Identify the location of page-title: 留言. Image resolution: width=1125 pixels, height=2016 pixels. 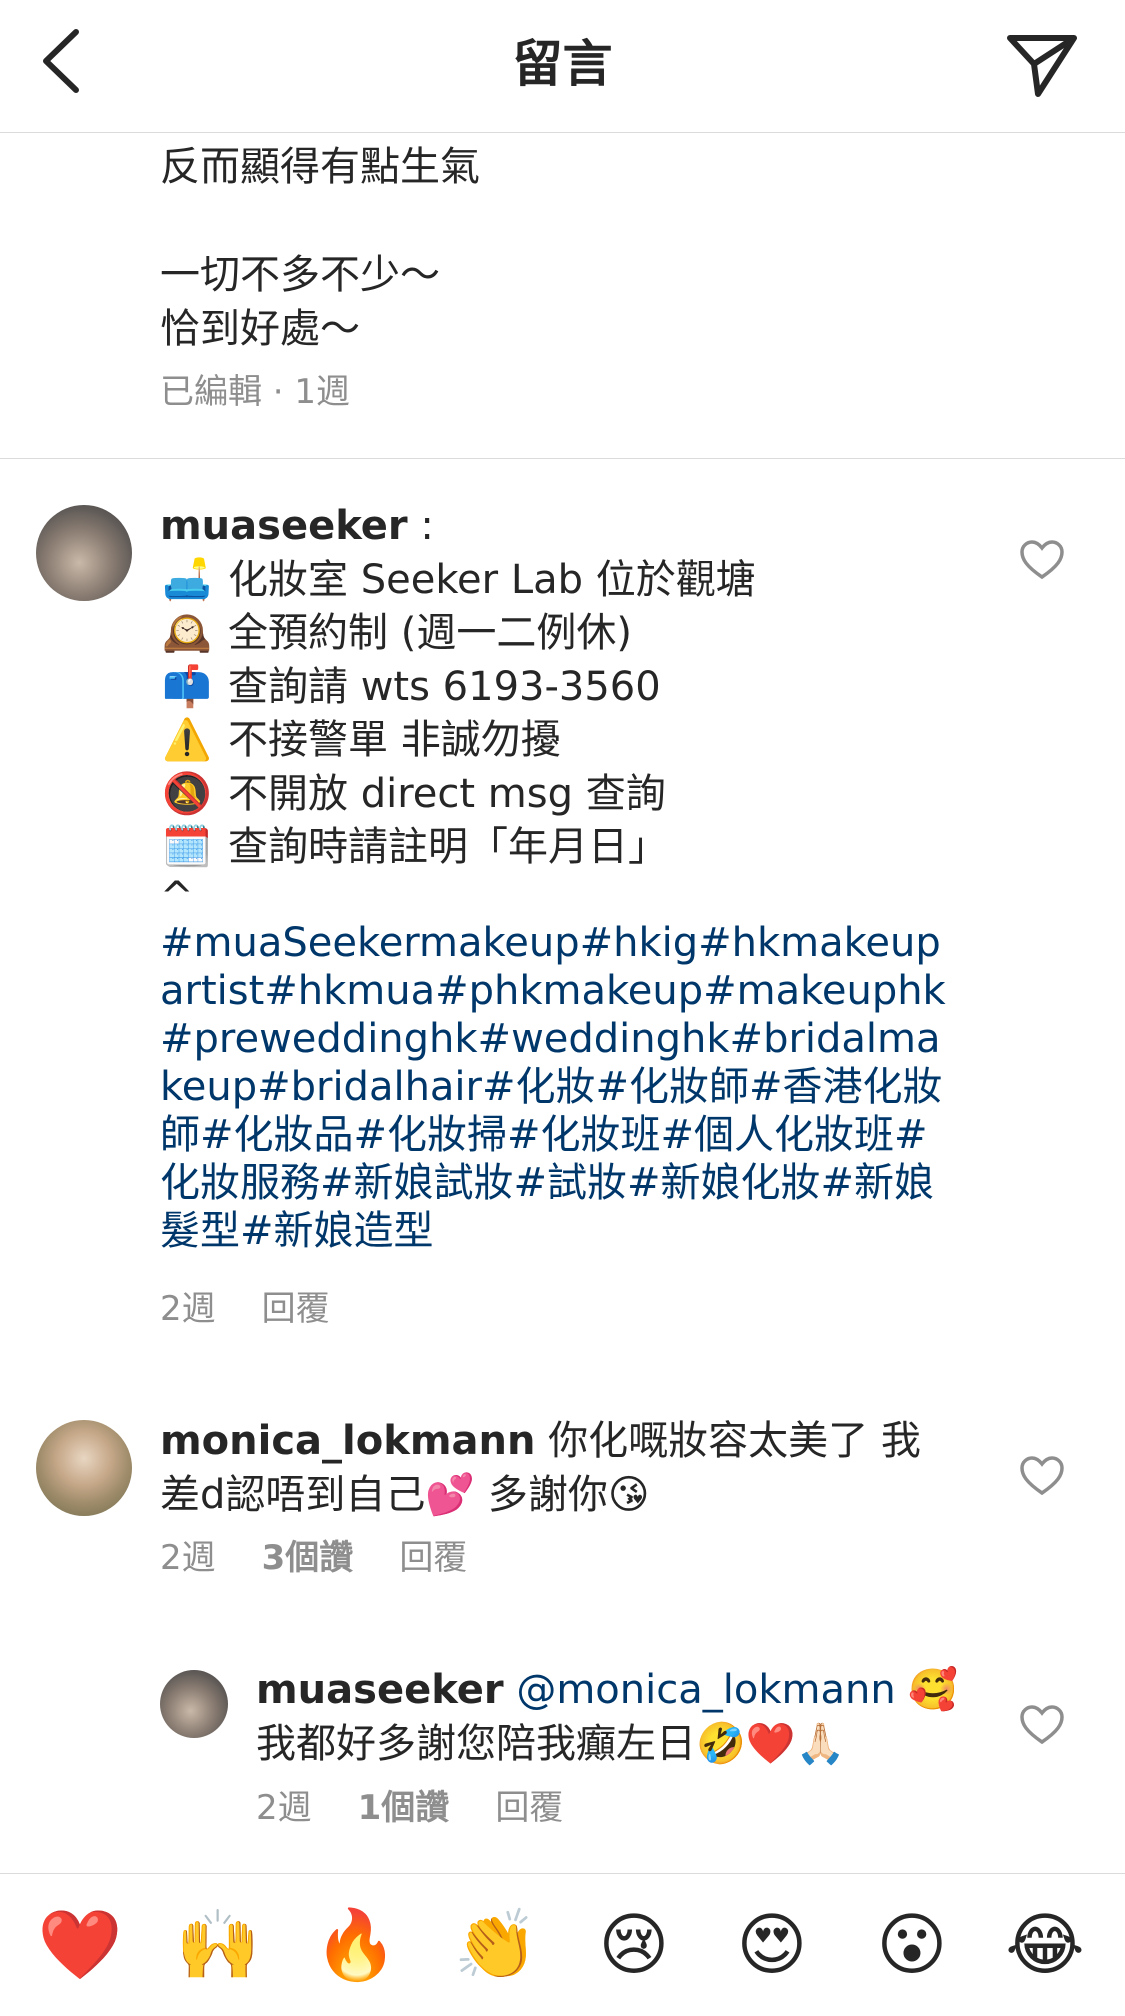
(562, 64).